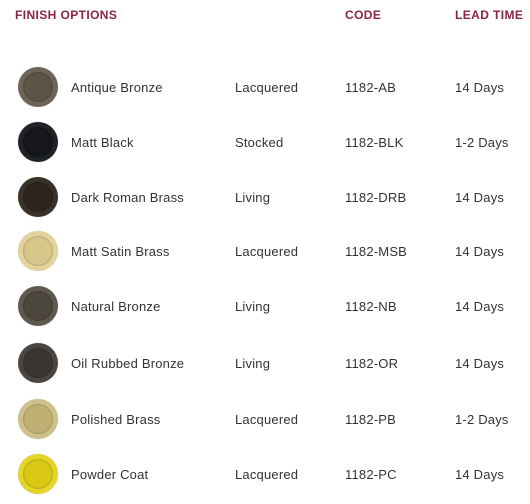  What do you see at coordinates (102, 142) in the screenshot?
I see `finish-name: Matt Black` at bounding box center [102, 142].